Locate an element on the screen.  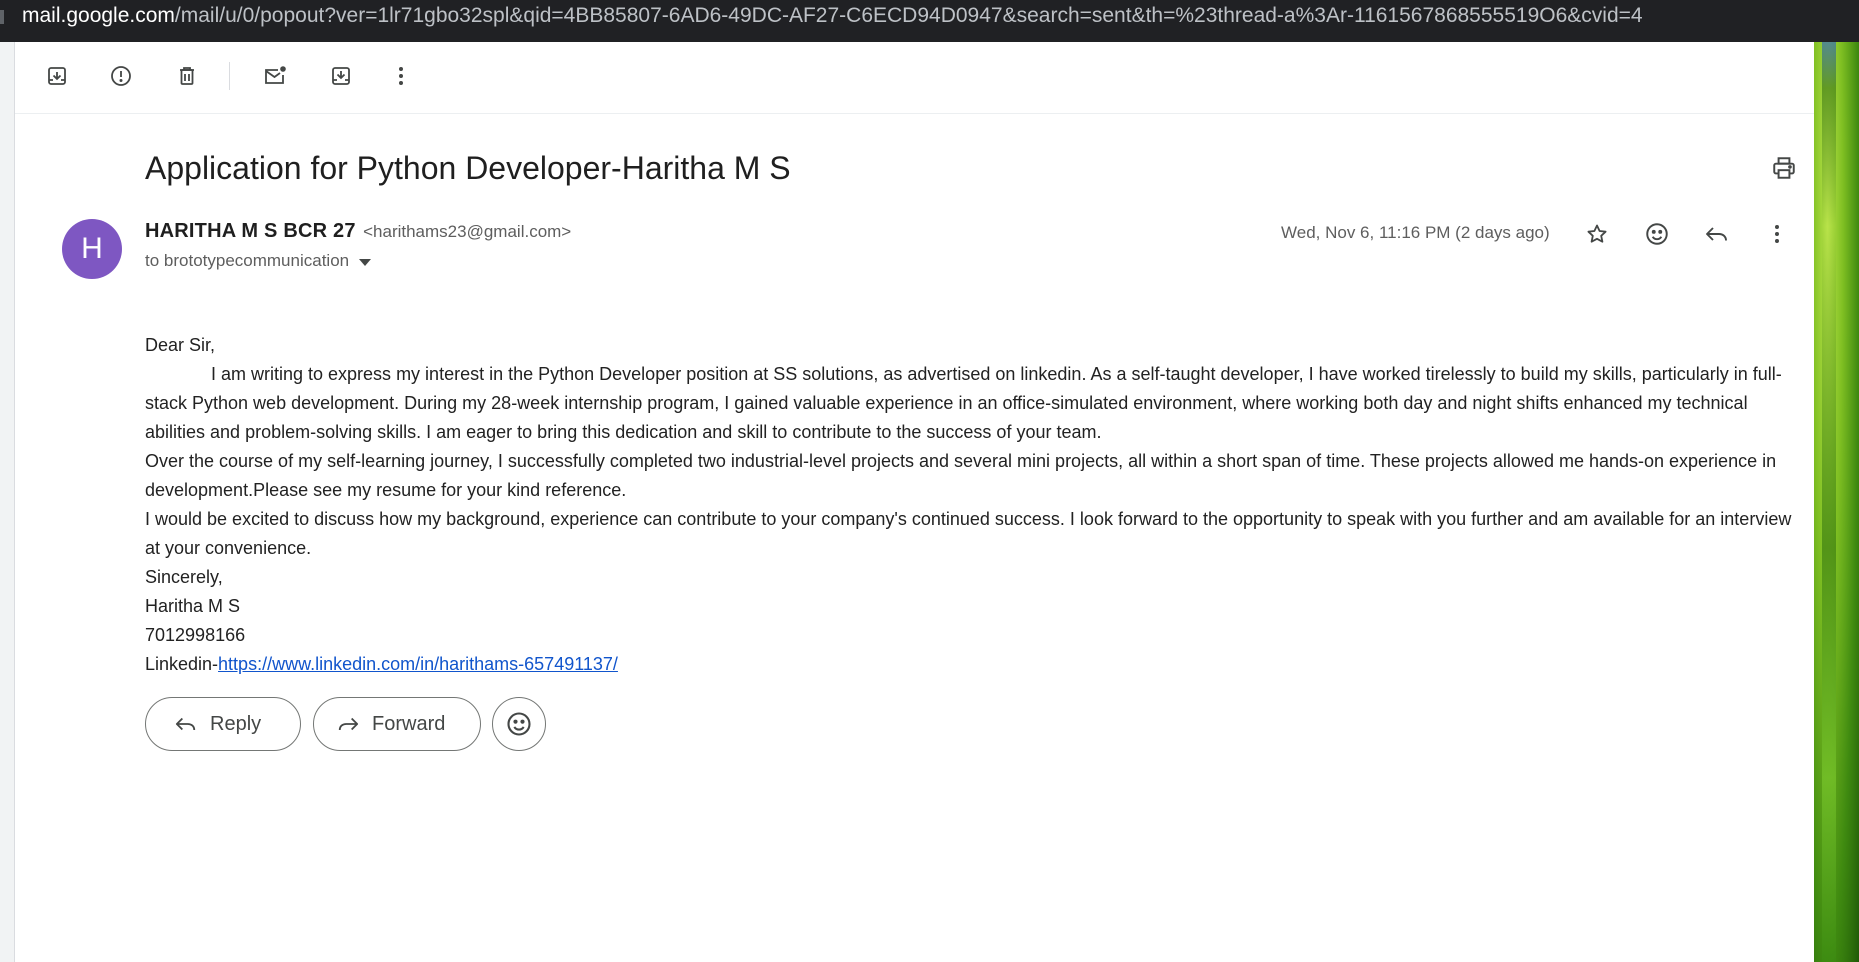
star-button is located at coordinates (1597, 234).